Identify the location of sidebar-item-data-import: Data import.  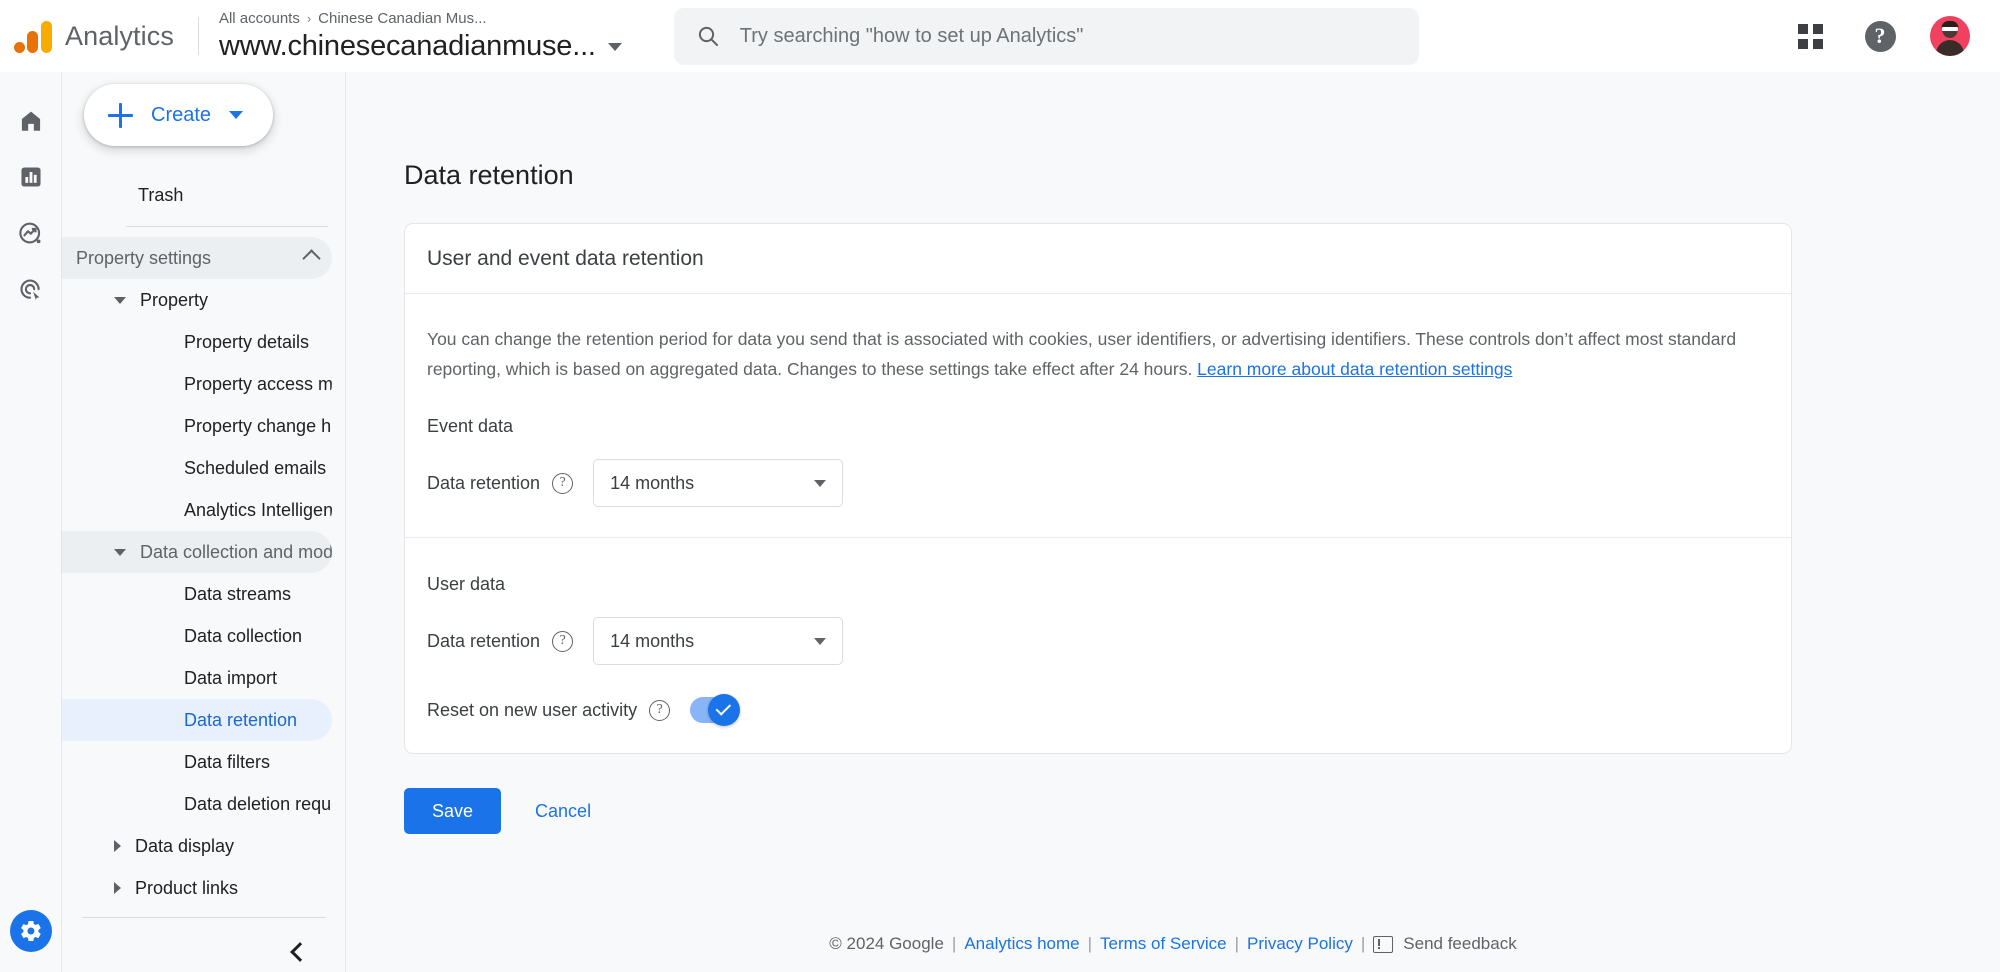
(197, 678).